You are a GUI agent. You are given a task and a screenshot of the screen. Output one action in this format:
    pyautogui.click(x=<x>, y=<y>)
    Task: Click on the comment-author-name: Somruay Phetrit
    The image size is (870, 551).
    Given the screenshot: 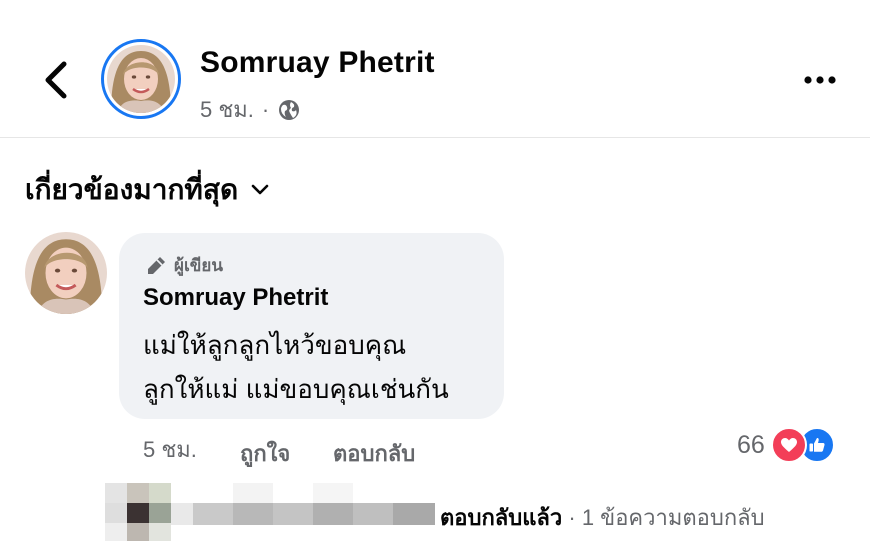 What is the action you would take?
    pyautogui.click(x=235, y=298)
    